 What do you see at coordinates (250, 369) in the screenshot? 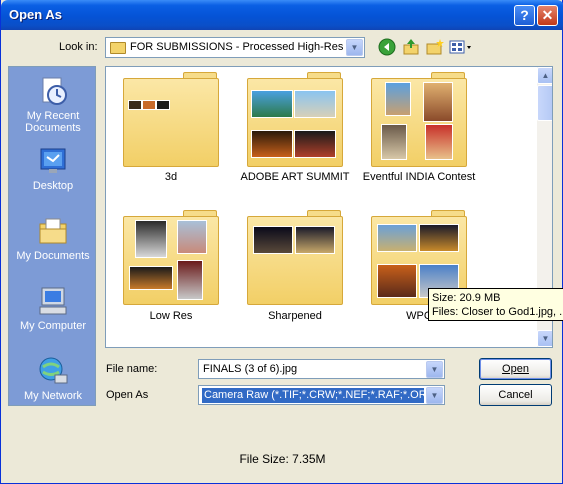
I see `file-name-value: FINALS (3 of 6).jpg` at bounding box center [250, 369].